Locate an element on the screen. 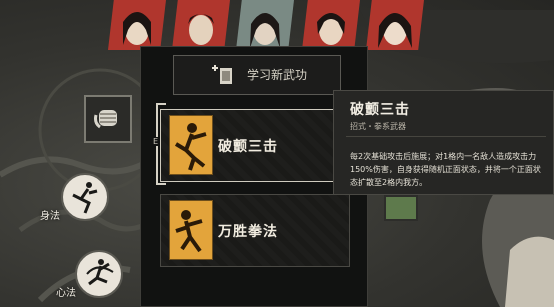 This screenshot has width=554, height=307. running-figure-icon is located at coordinates (85, 198).